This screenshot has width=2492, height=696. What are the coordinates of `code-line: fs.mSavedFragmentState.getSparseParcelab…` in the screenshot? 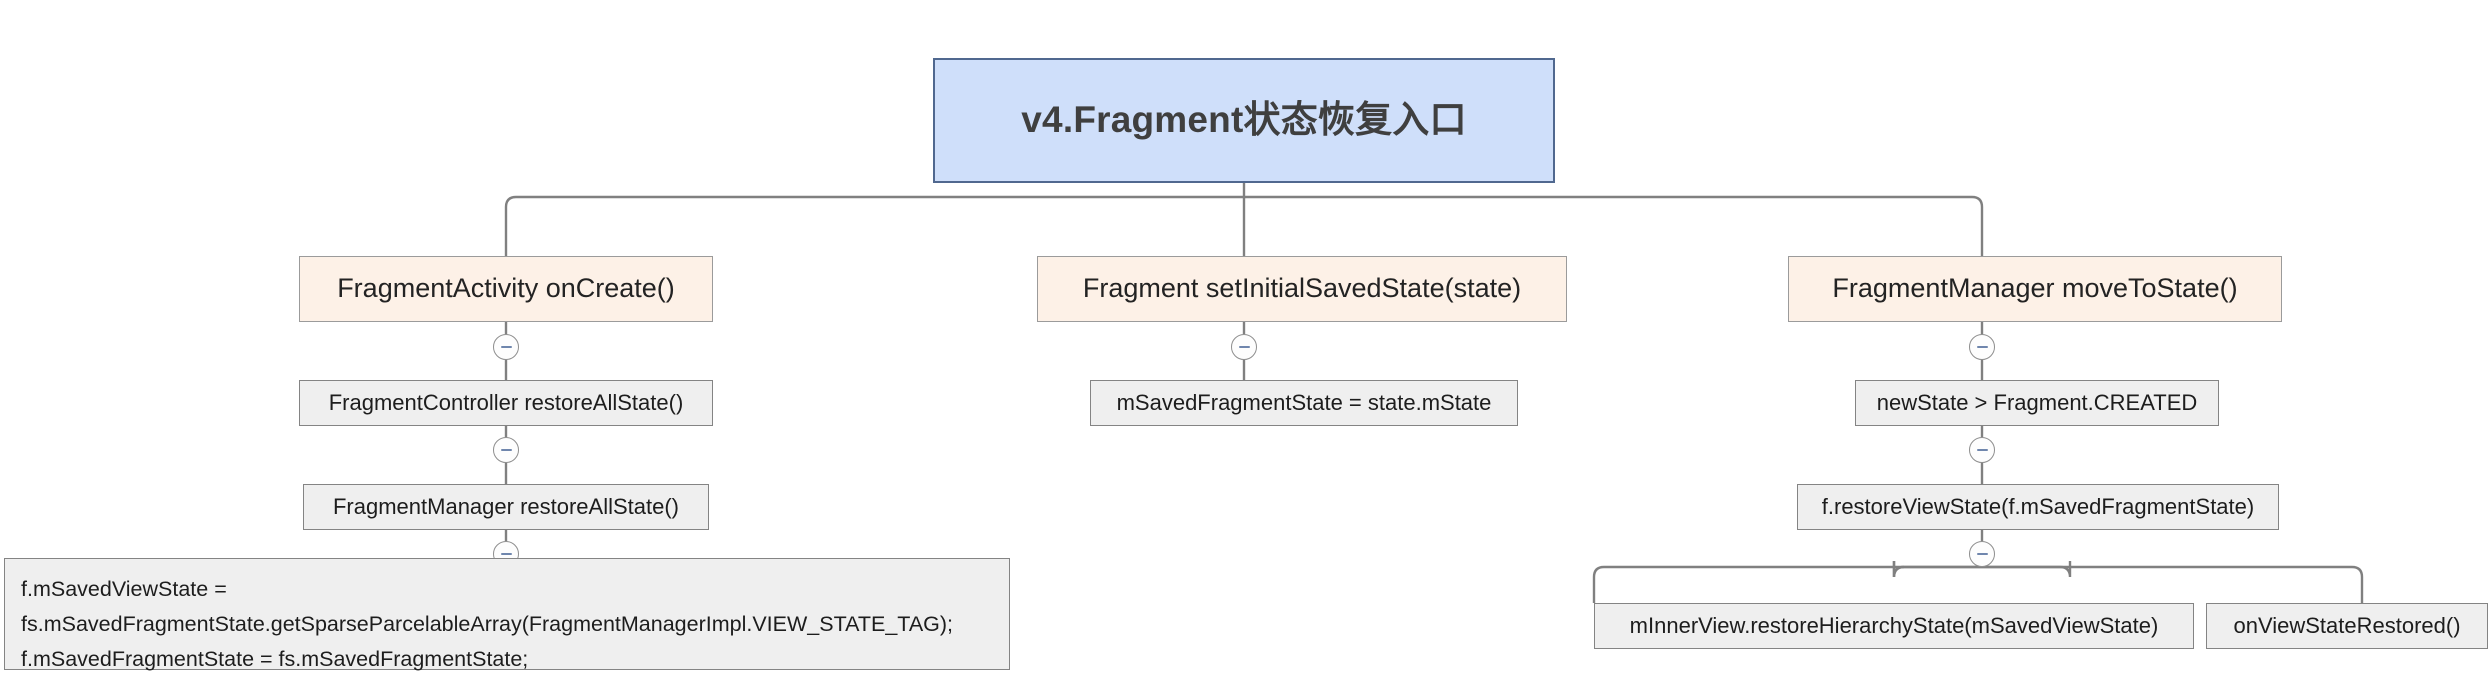 It's located at (487, 623).